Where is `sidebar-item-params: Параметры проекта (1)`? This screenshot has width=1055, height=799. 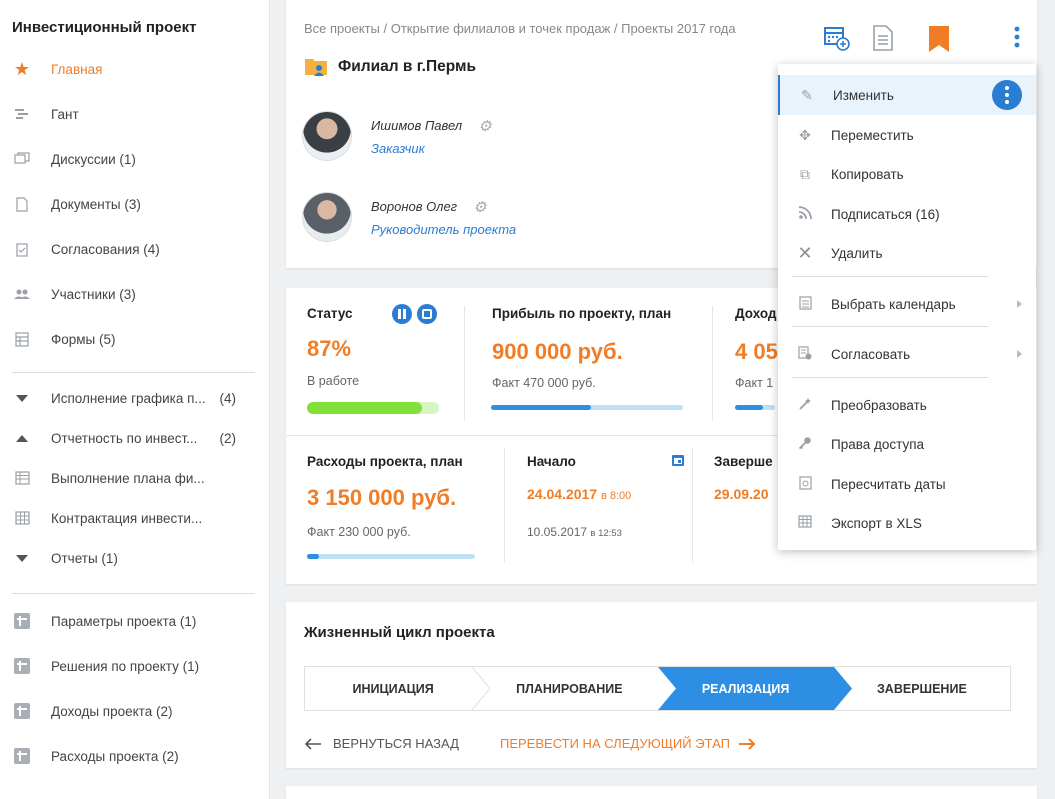 sidebar-item-params: Параметры проекта (1) is located at coordinates (135, 621).